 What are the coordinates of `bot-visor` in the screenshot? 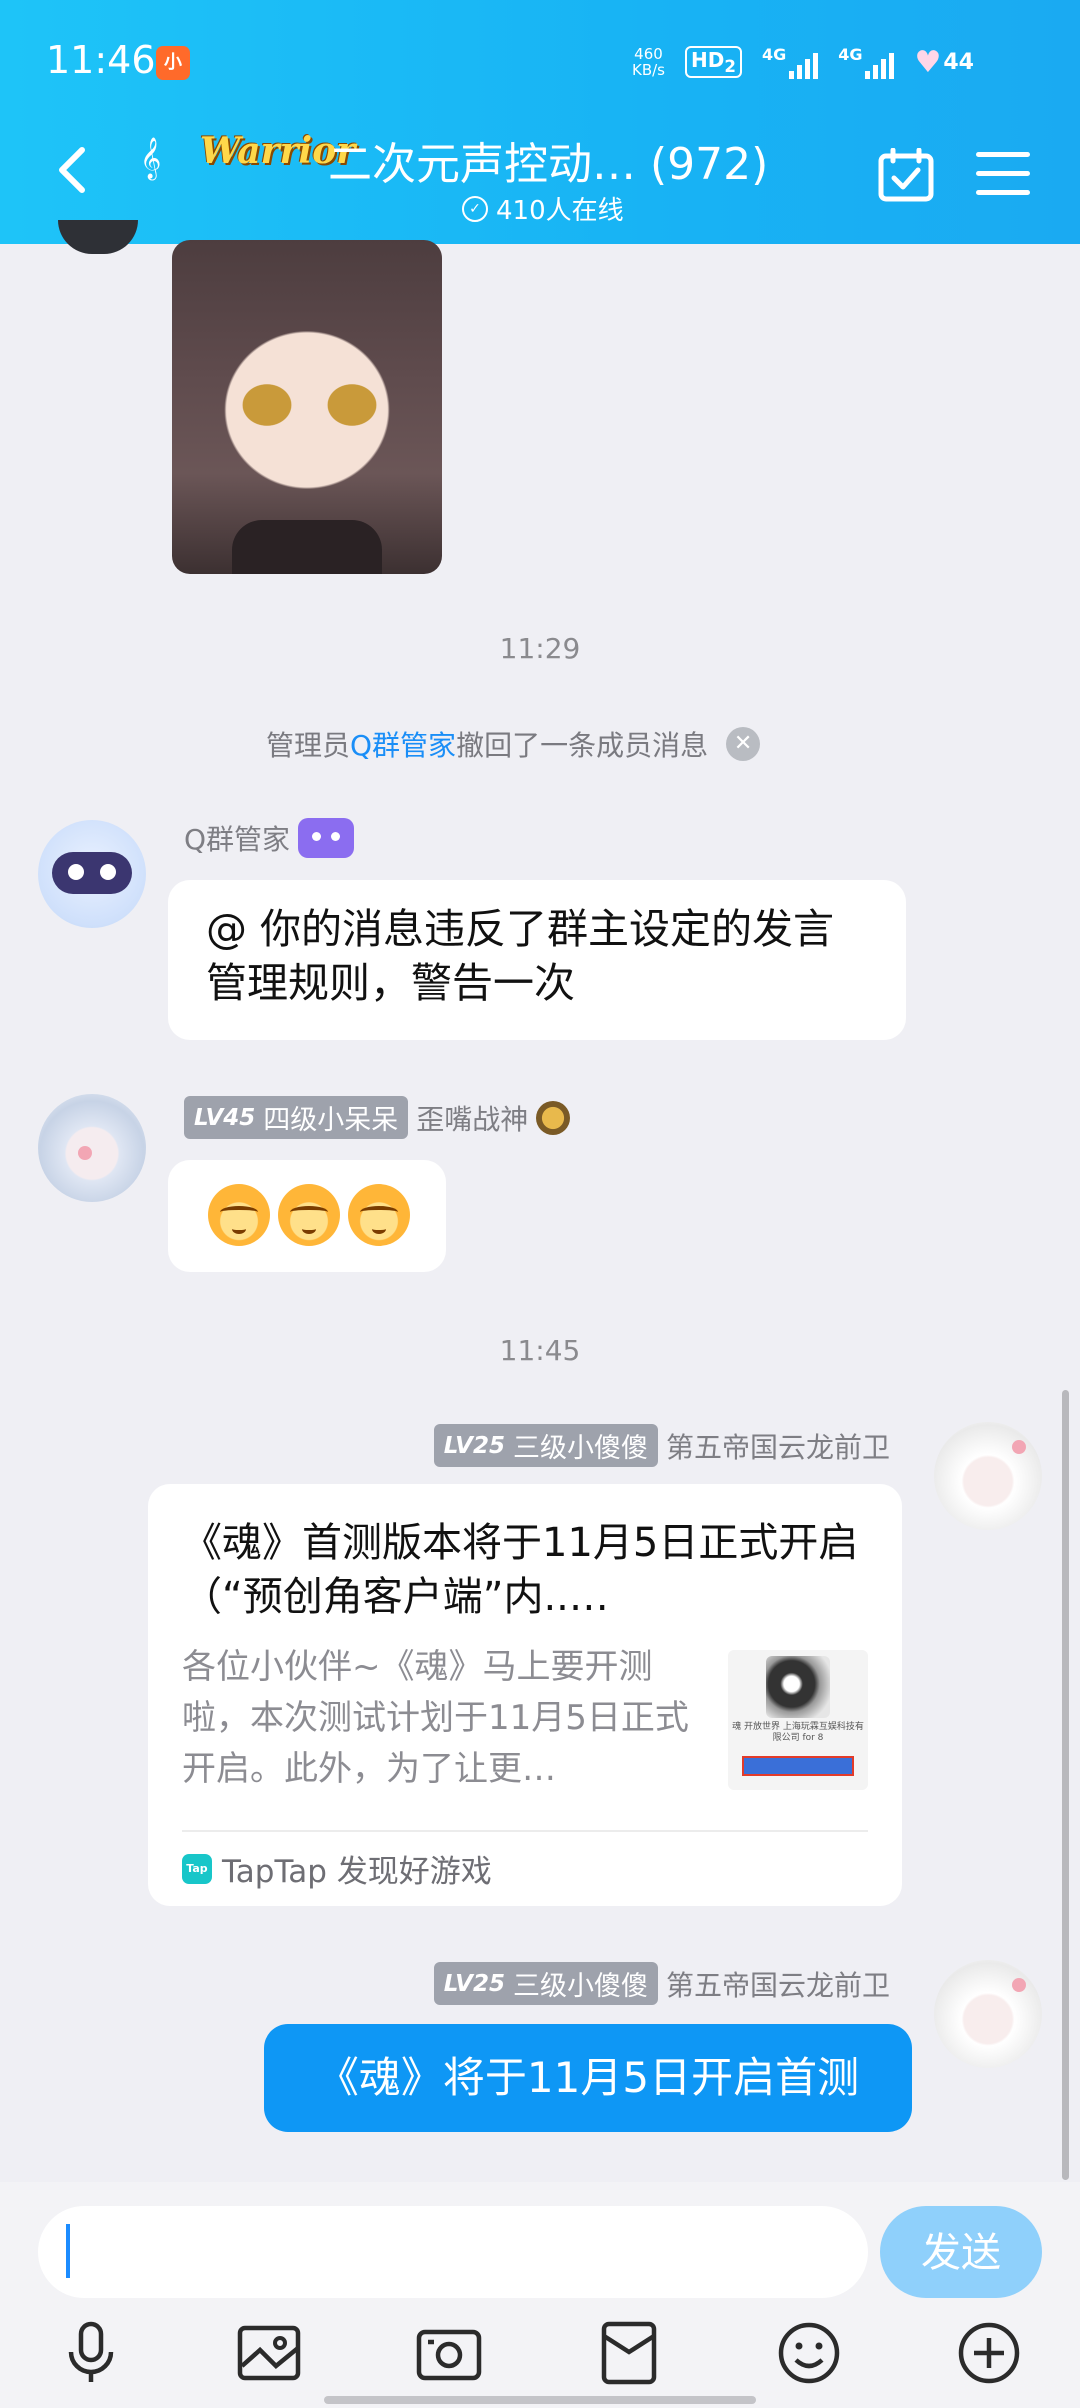 It's located at (92, 873).